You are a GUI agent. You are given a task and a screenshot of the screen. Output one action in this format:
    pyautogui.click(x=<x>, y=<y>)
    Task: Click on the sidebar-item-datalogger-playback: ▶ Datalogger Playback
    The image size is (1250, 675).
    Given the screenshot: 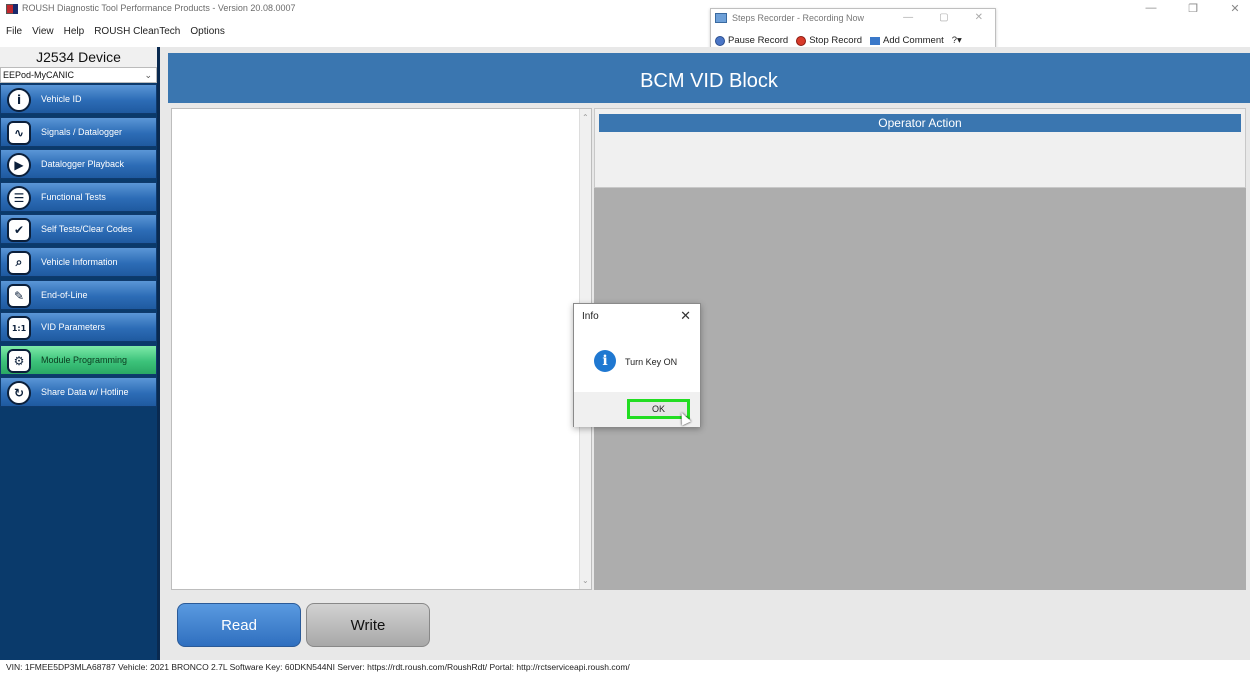 What is the action you would take?
    pyautogui.click(x=78, y=164)
    